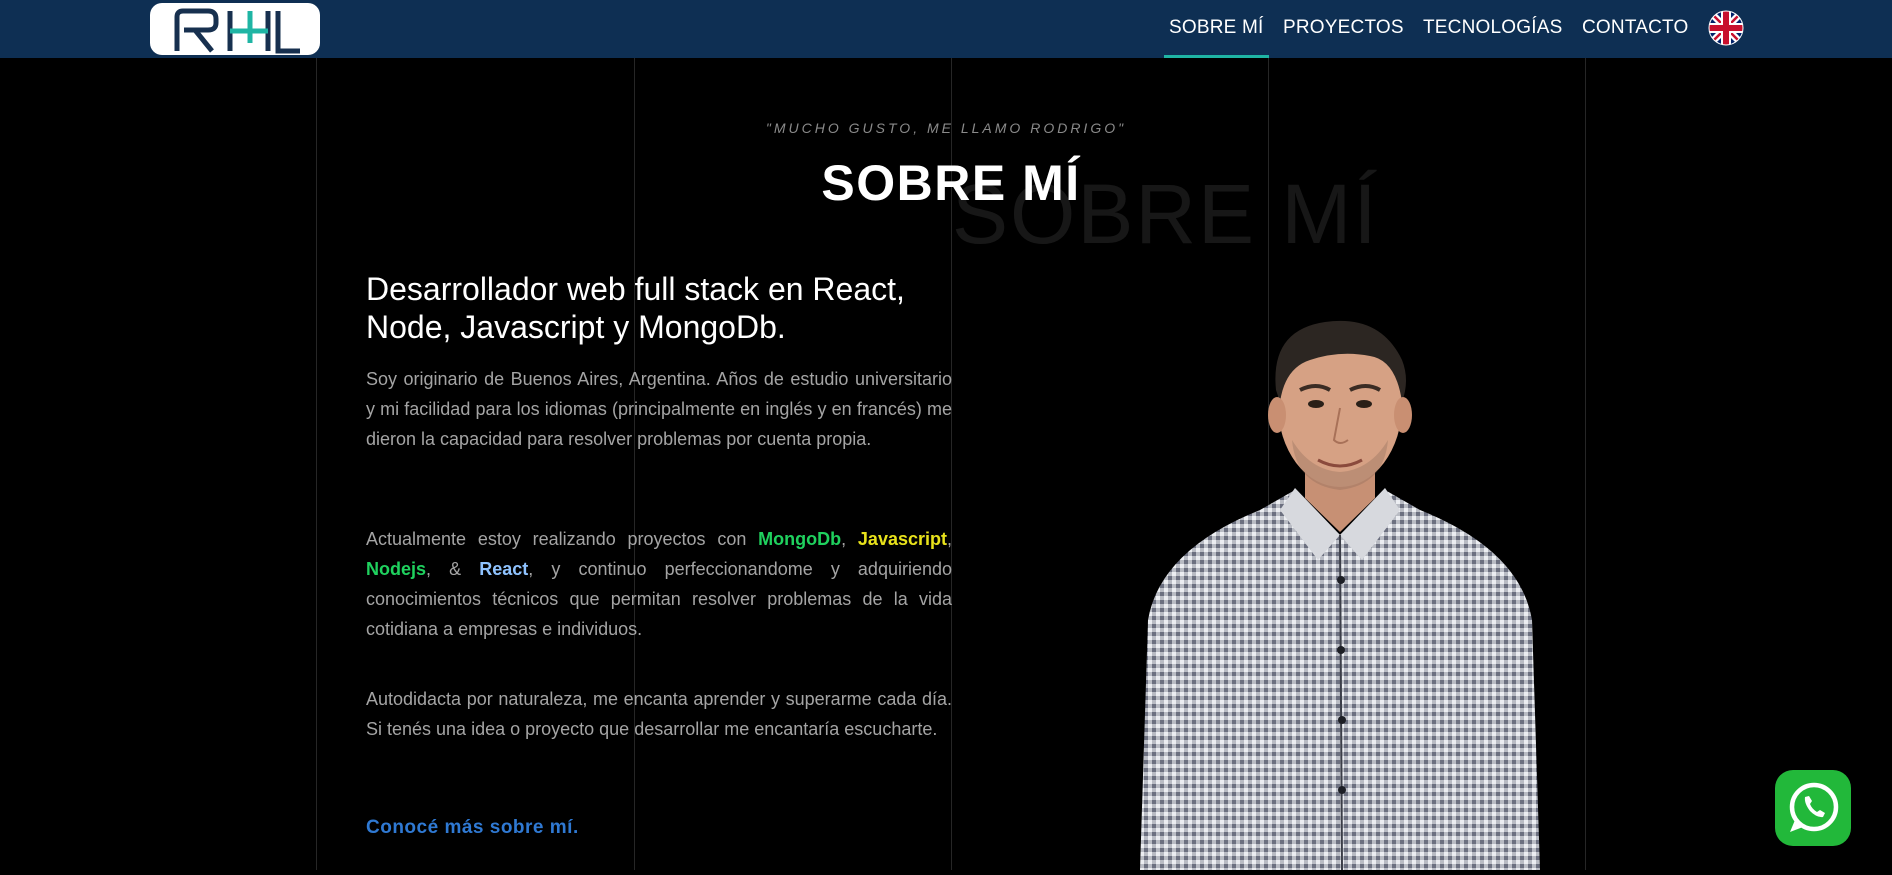 The image size is (1892, 875). Describe the element at coordinates (453, 569) in the screenshot. I see `text-span: , &` at that location.